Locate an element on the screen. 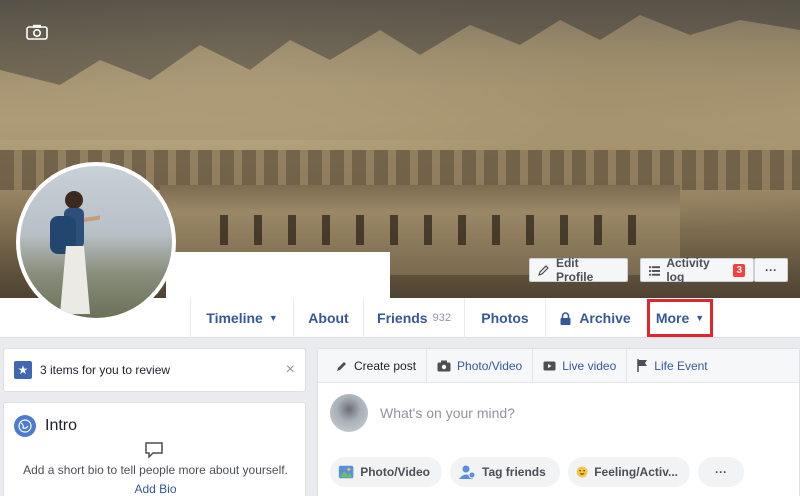 This screenshot has height=496, width=800. tab-create-post-label: Create post is located at coordinates (385, 365).